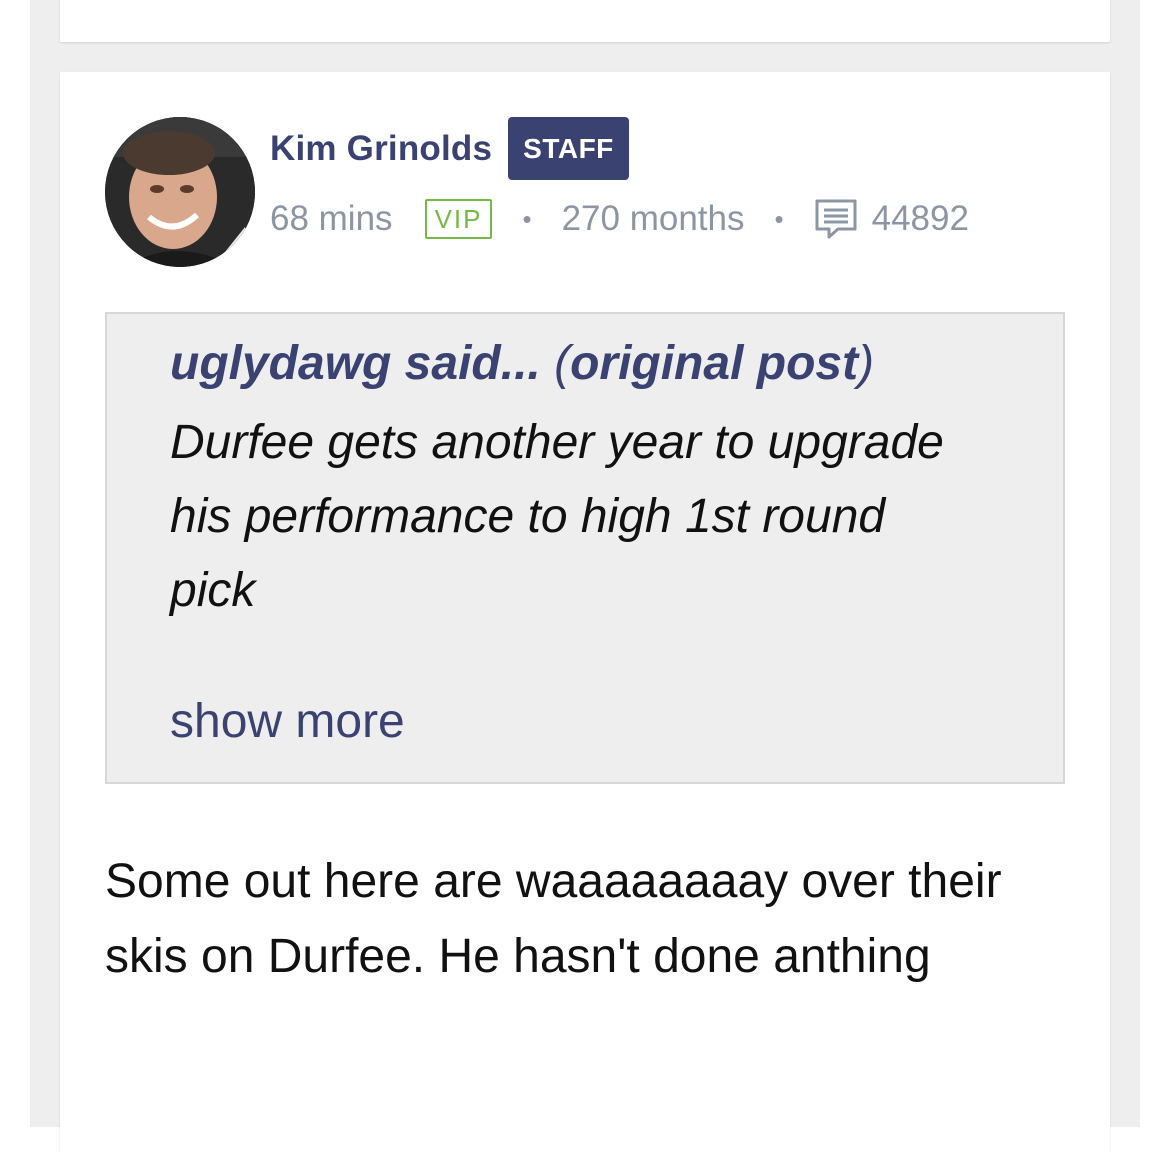 Image resolution: width=1170 pixels, height=1152 pixels. Describe the element at coordinates (836, 219) in the screenshot. I see `comment-icon` at that location.